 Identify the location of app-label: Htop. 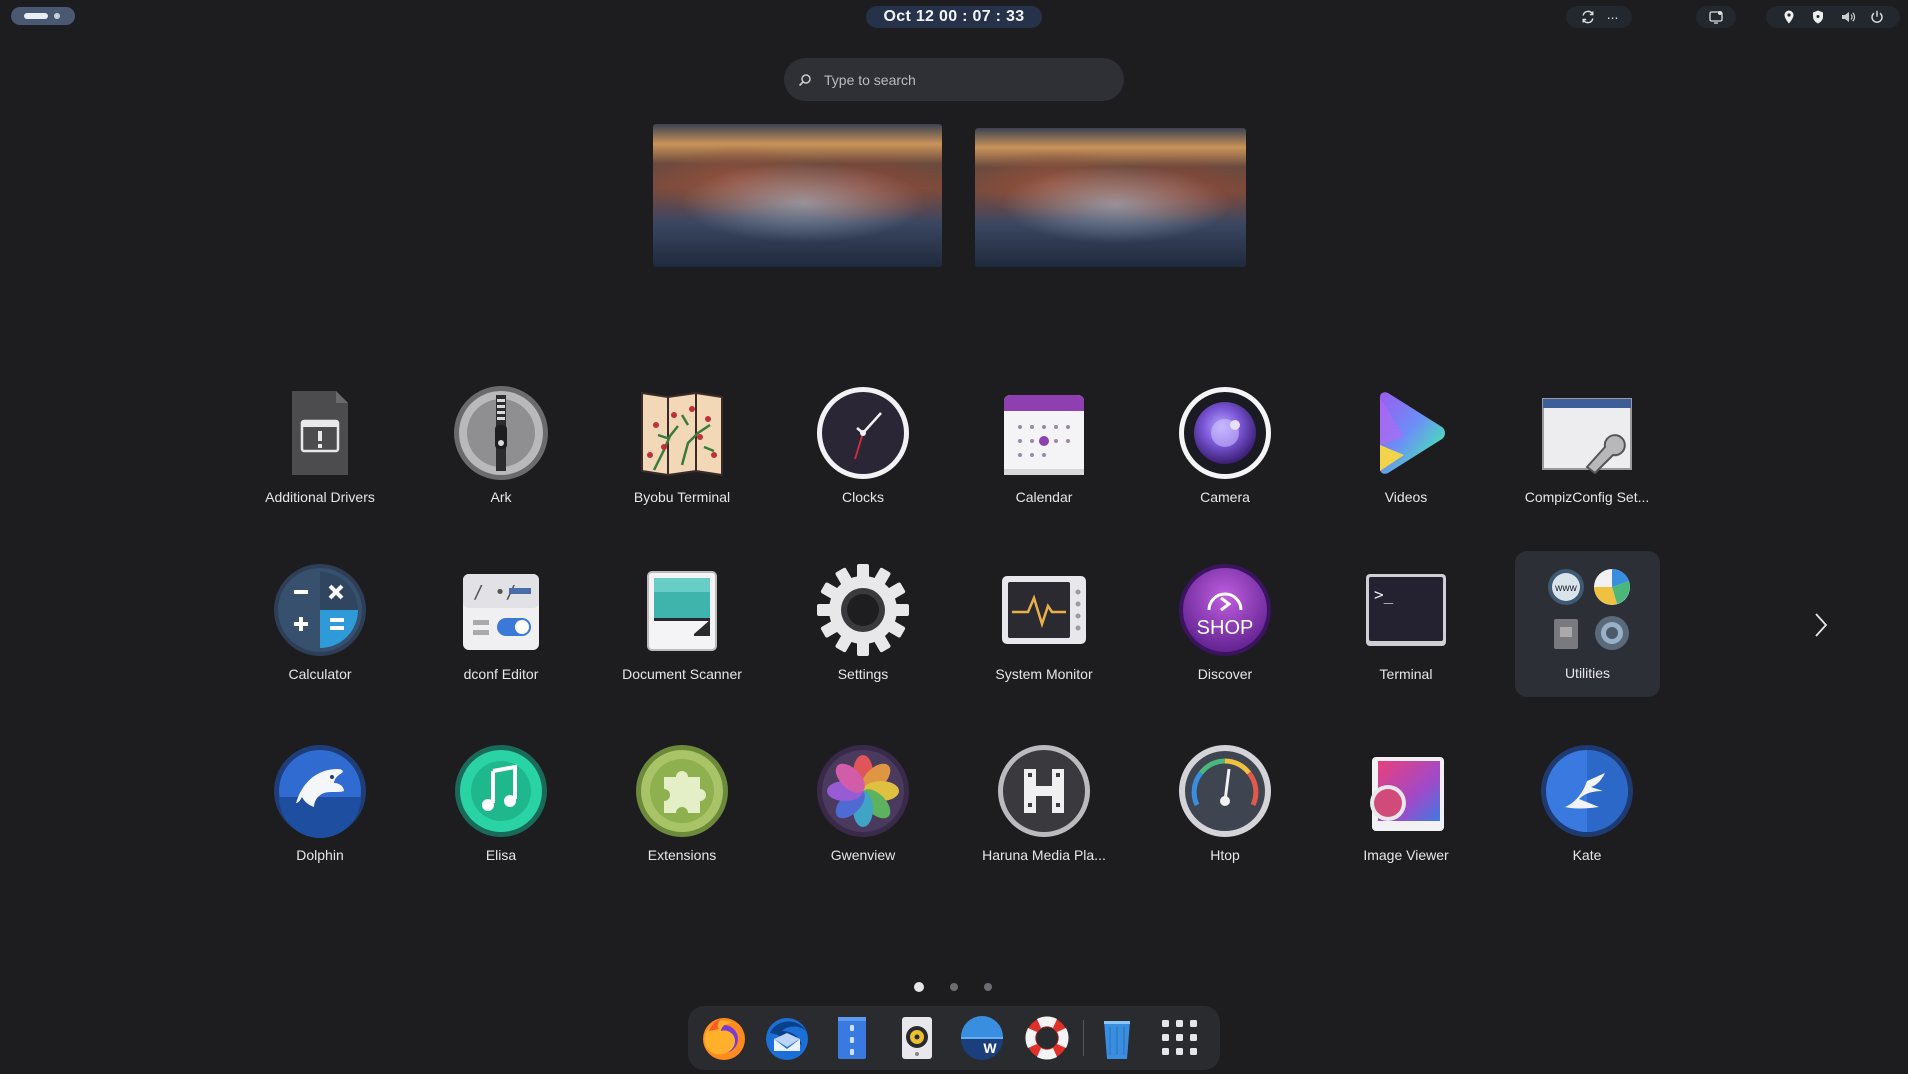
(1225, 855).